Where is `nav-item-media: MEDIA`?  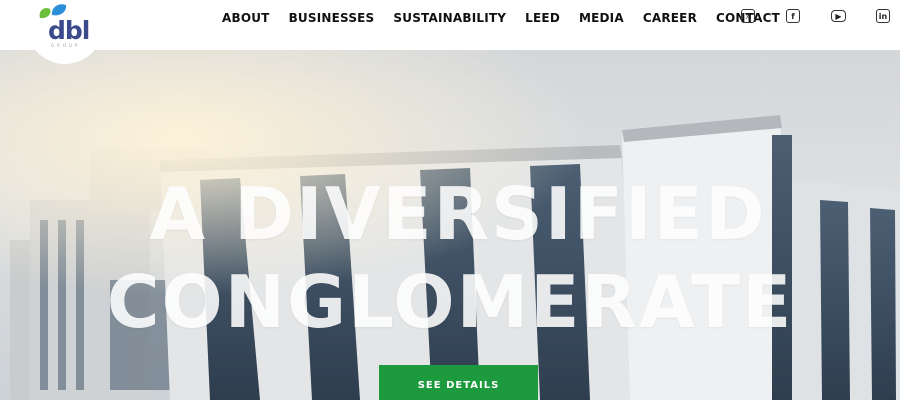 nav-item-media: MEDIA is located at coordinates (601, 18).